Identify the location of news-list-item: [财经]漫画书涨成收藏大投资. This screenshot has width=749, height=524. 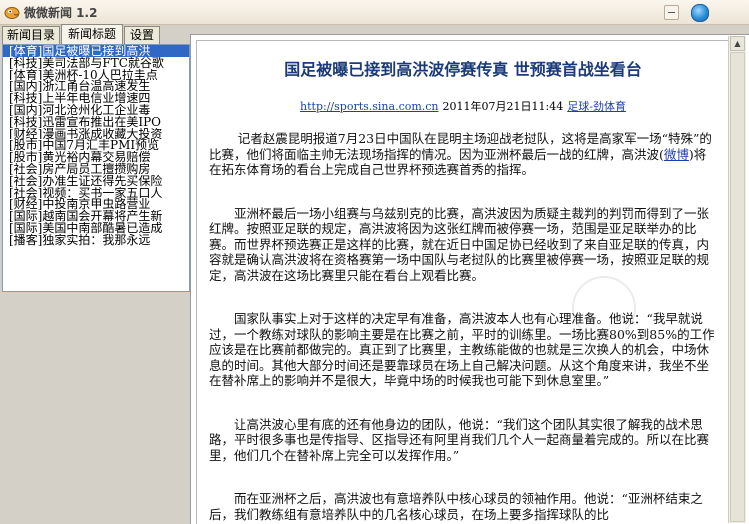
(96, 134).